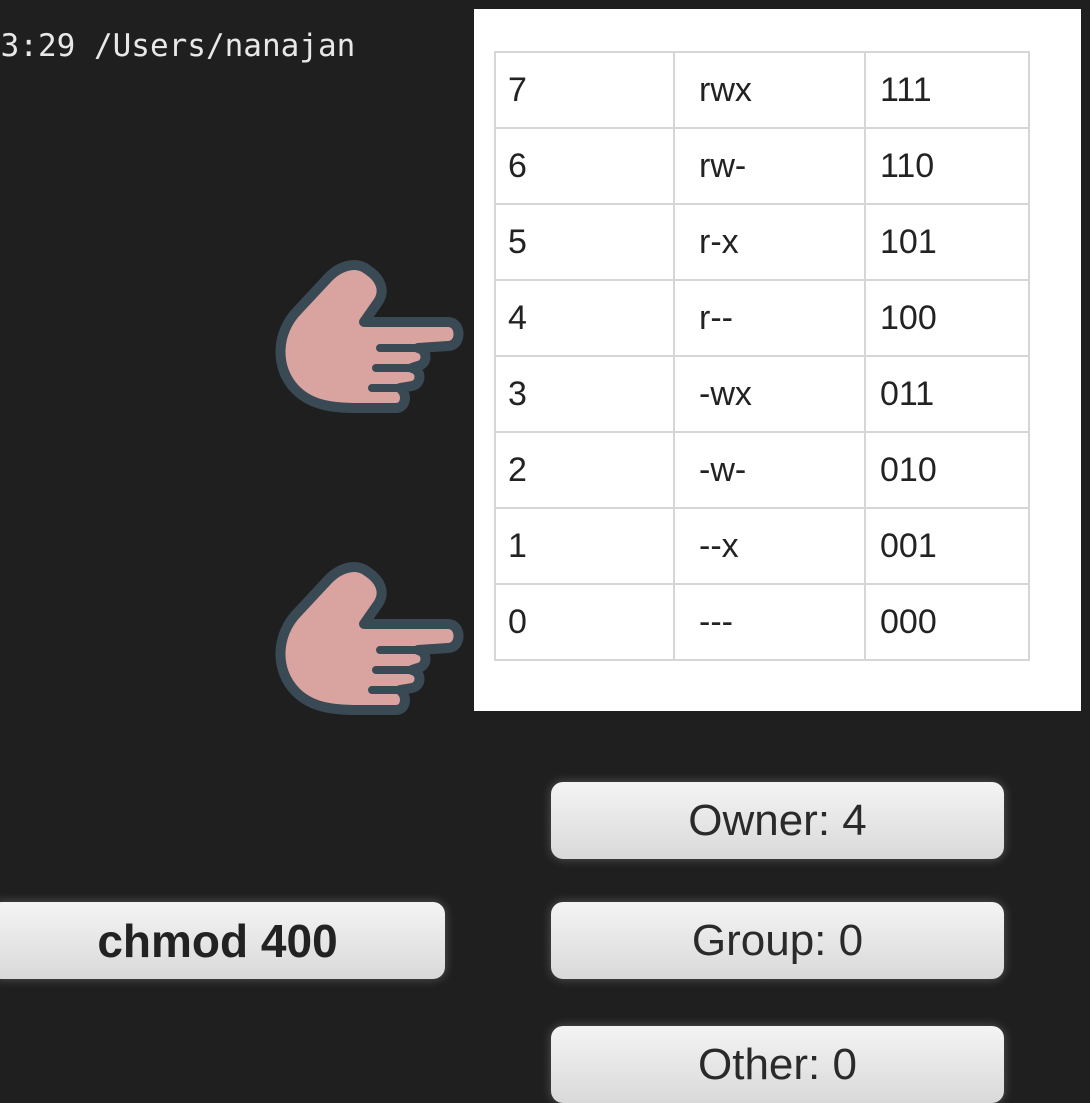 This screenshot has width=1090, height=1103. What do you see at coordinates (947, 242) in the screenshot?
I see `binary-value-cell: 101` at bounding box center [947, 242].